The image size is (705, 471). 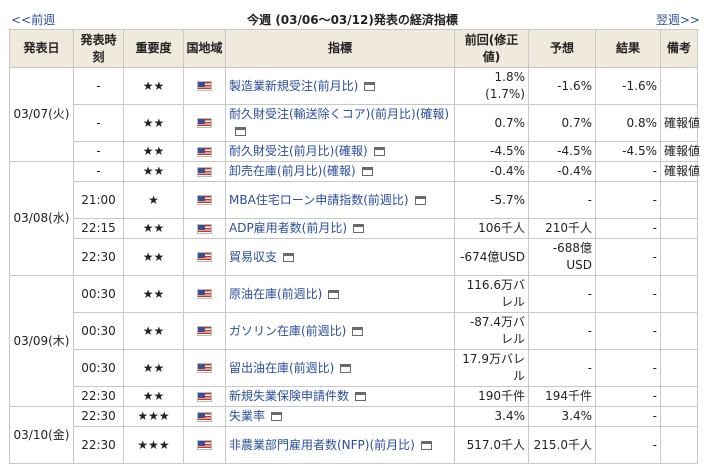 I want to click on indicator-link: 耐久財受注(前月比)(確報), so click(x=298, y=151).